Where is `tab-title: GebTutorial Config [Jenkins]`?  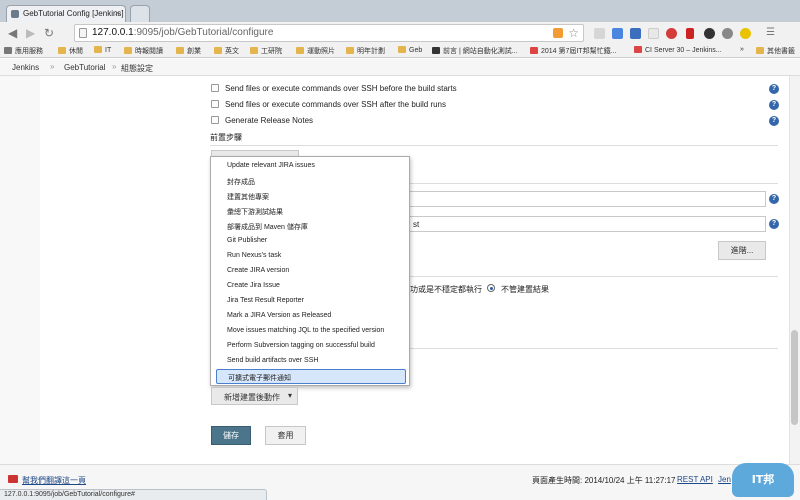 tab-title: GebTutorial Config [Jenkins] is located at coordinates (73, 13).